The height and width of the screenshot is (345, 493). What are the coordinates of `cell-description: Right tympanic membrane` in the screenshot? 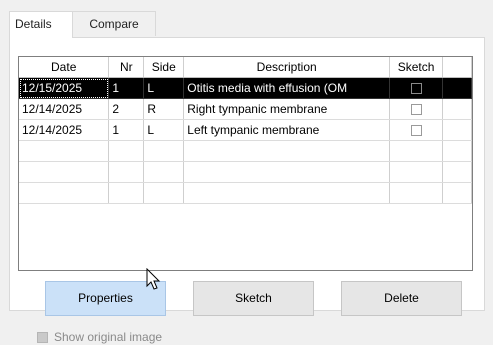 It's located at (287, 109).